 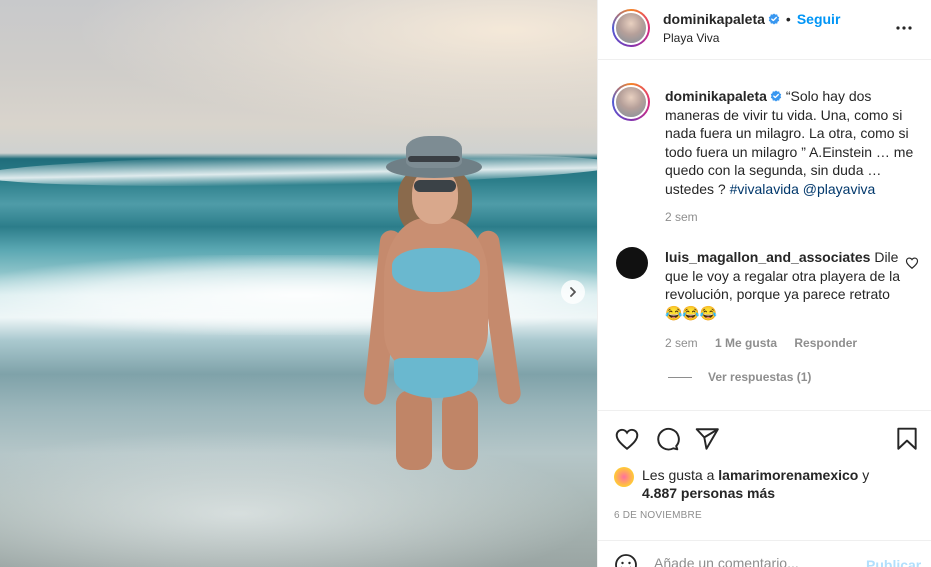 What do you see at coordinates (754, 561) in the screenshot?
I see `comment-input` at bounding box center [754, 561].